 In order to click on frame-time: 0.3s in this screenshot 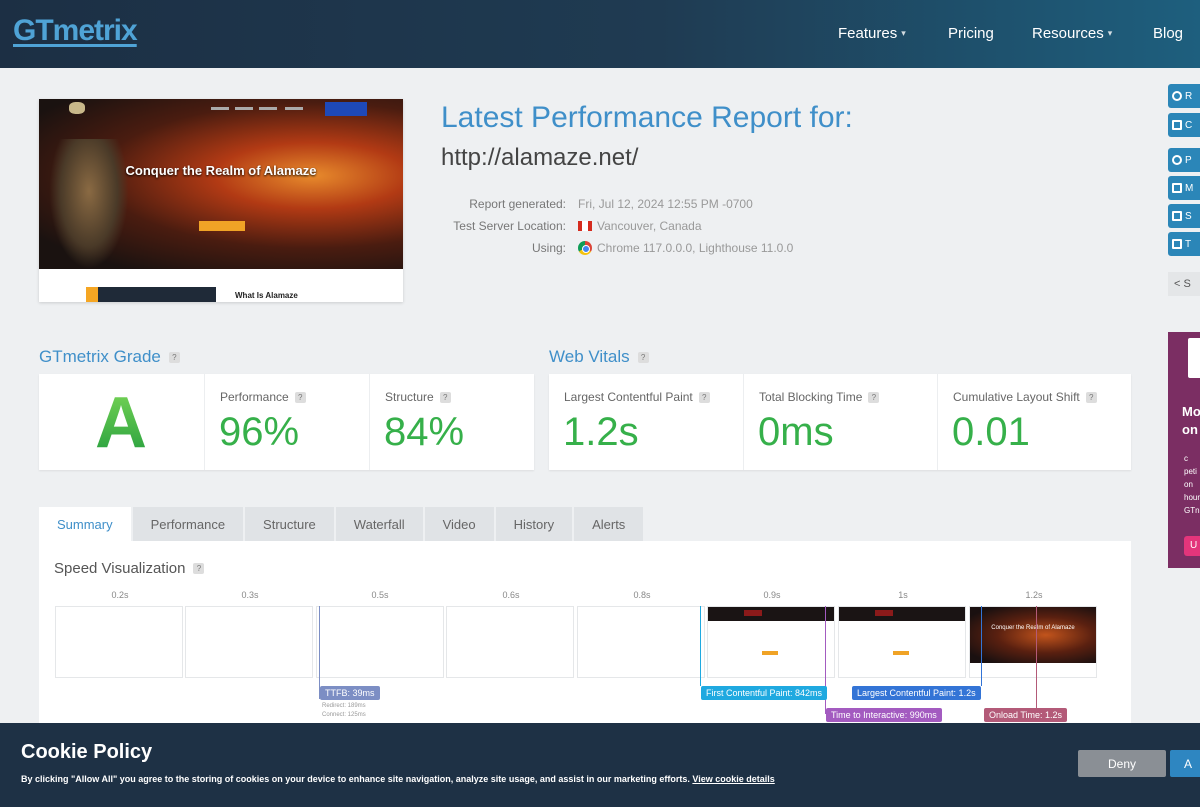, I will do `click(250, 595)`.